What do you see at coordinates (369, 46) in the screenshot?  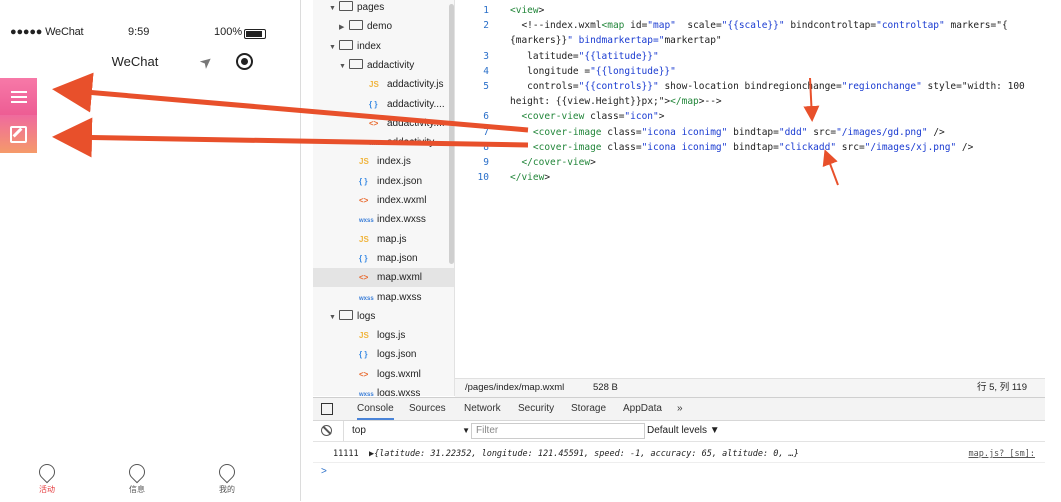 I see `tree-item-label: index` at bounding box center [369, 46].